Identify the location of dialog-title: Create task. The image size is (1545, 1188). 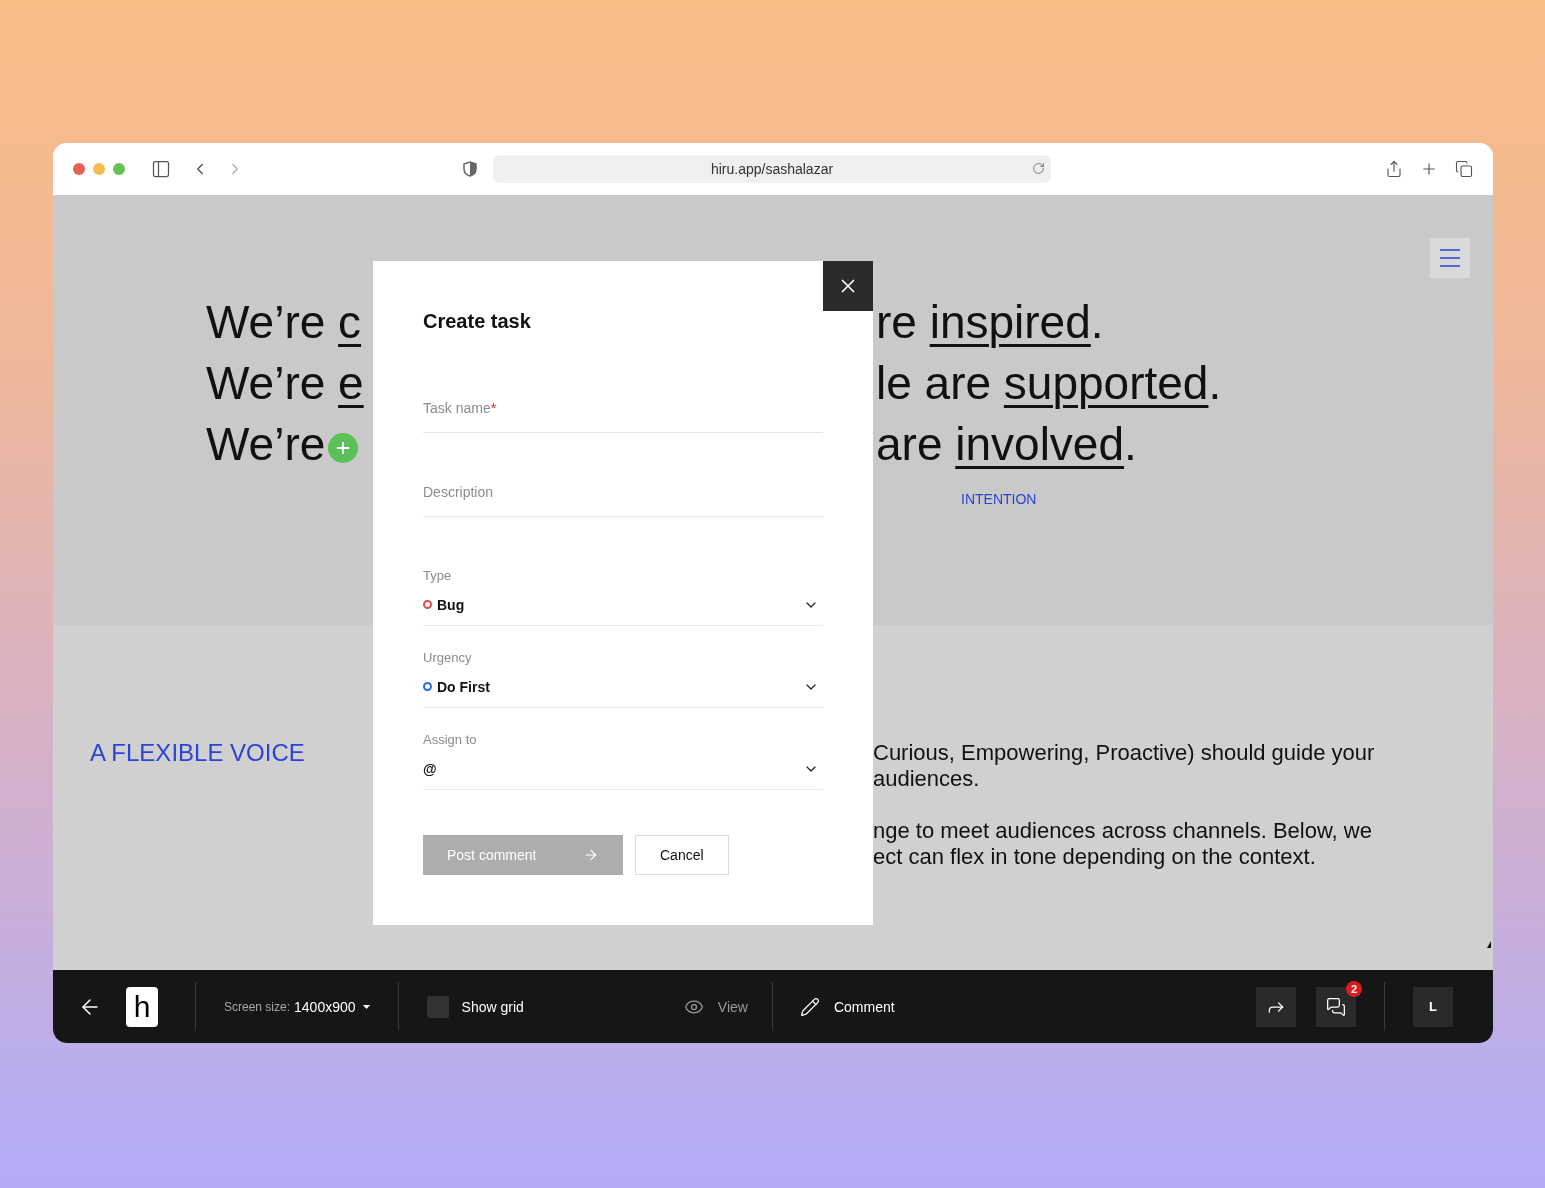
(477, 321).